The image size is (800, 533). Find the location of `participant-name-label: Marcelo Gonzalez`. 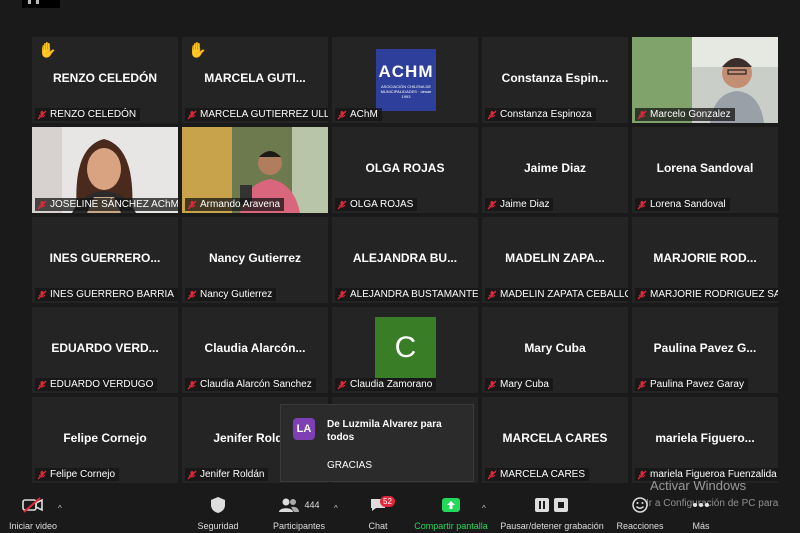

participant-name-label: Marcelo Gonzalez is located at coordinates (685, 114).